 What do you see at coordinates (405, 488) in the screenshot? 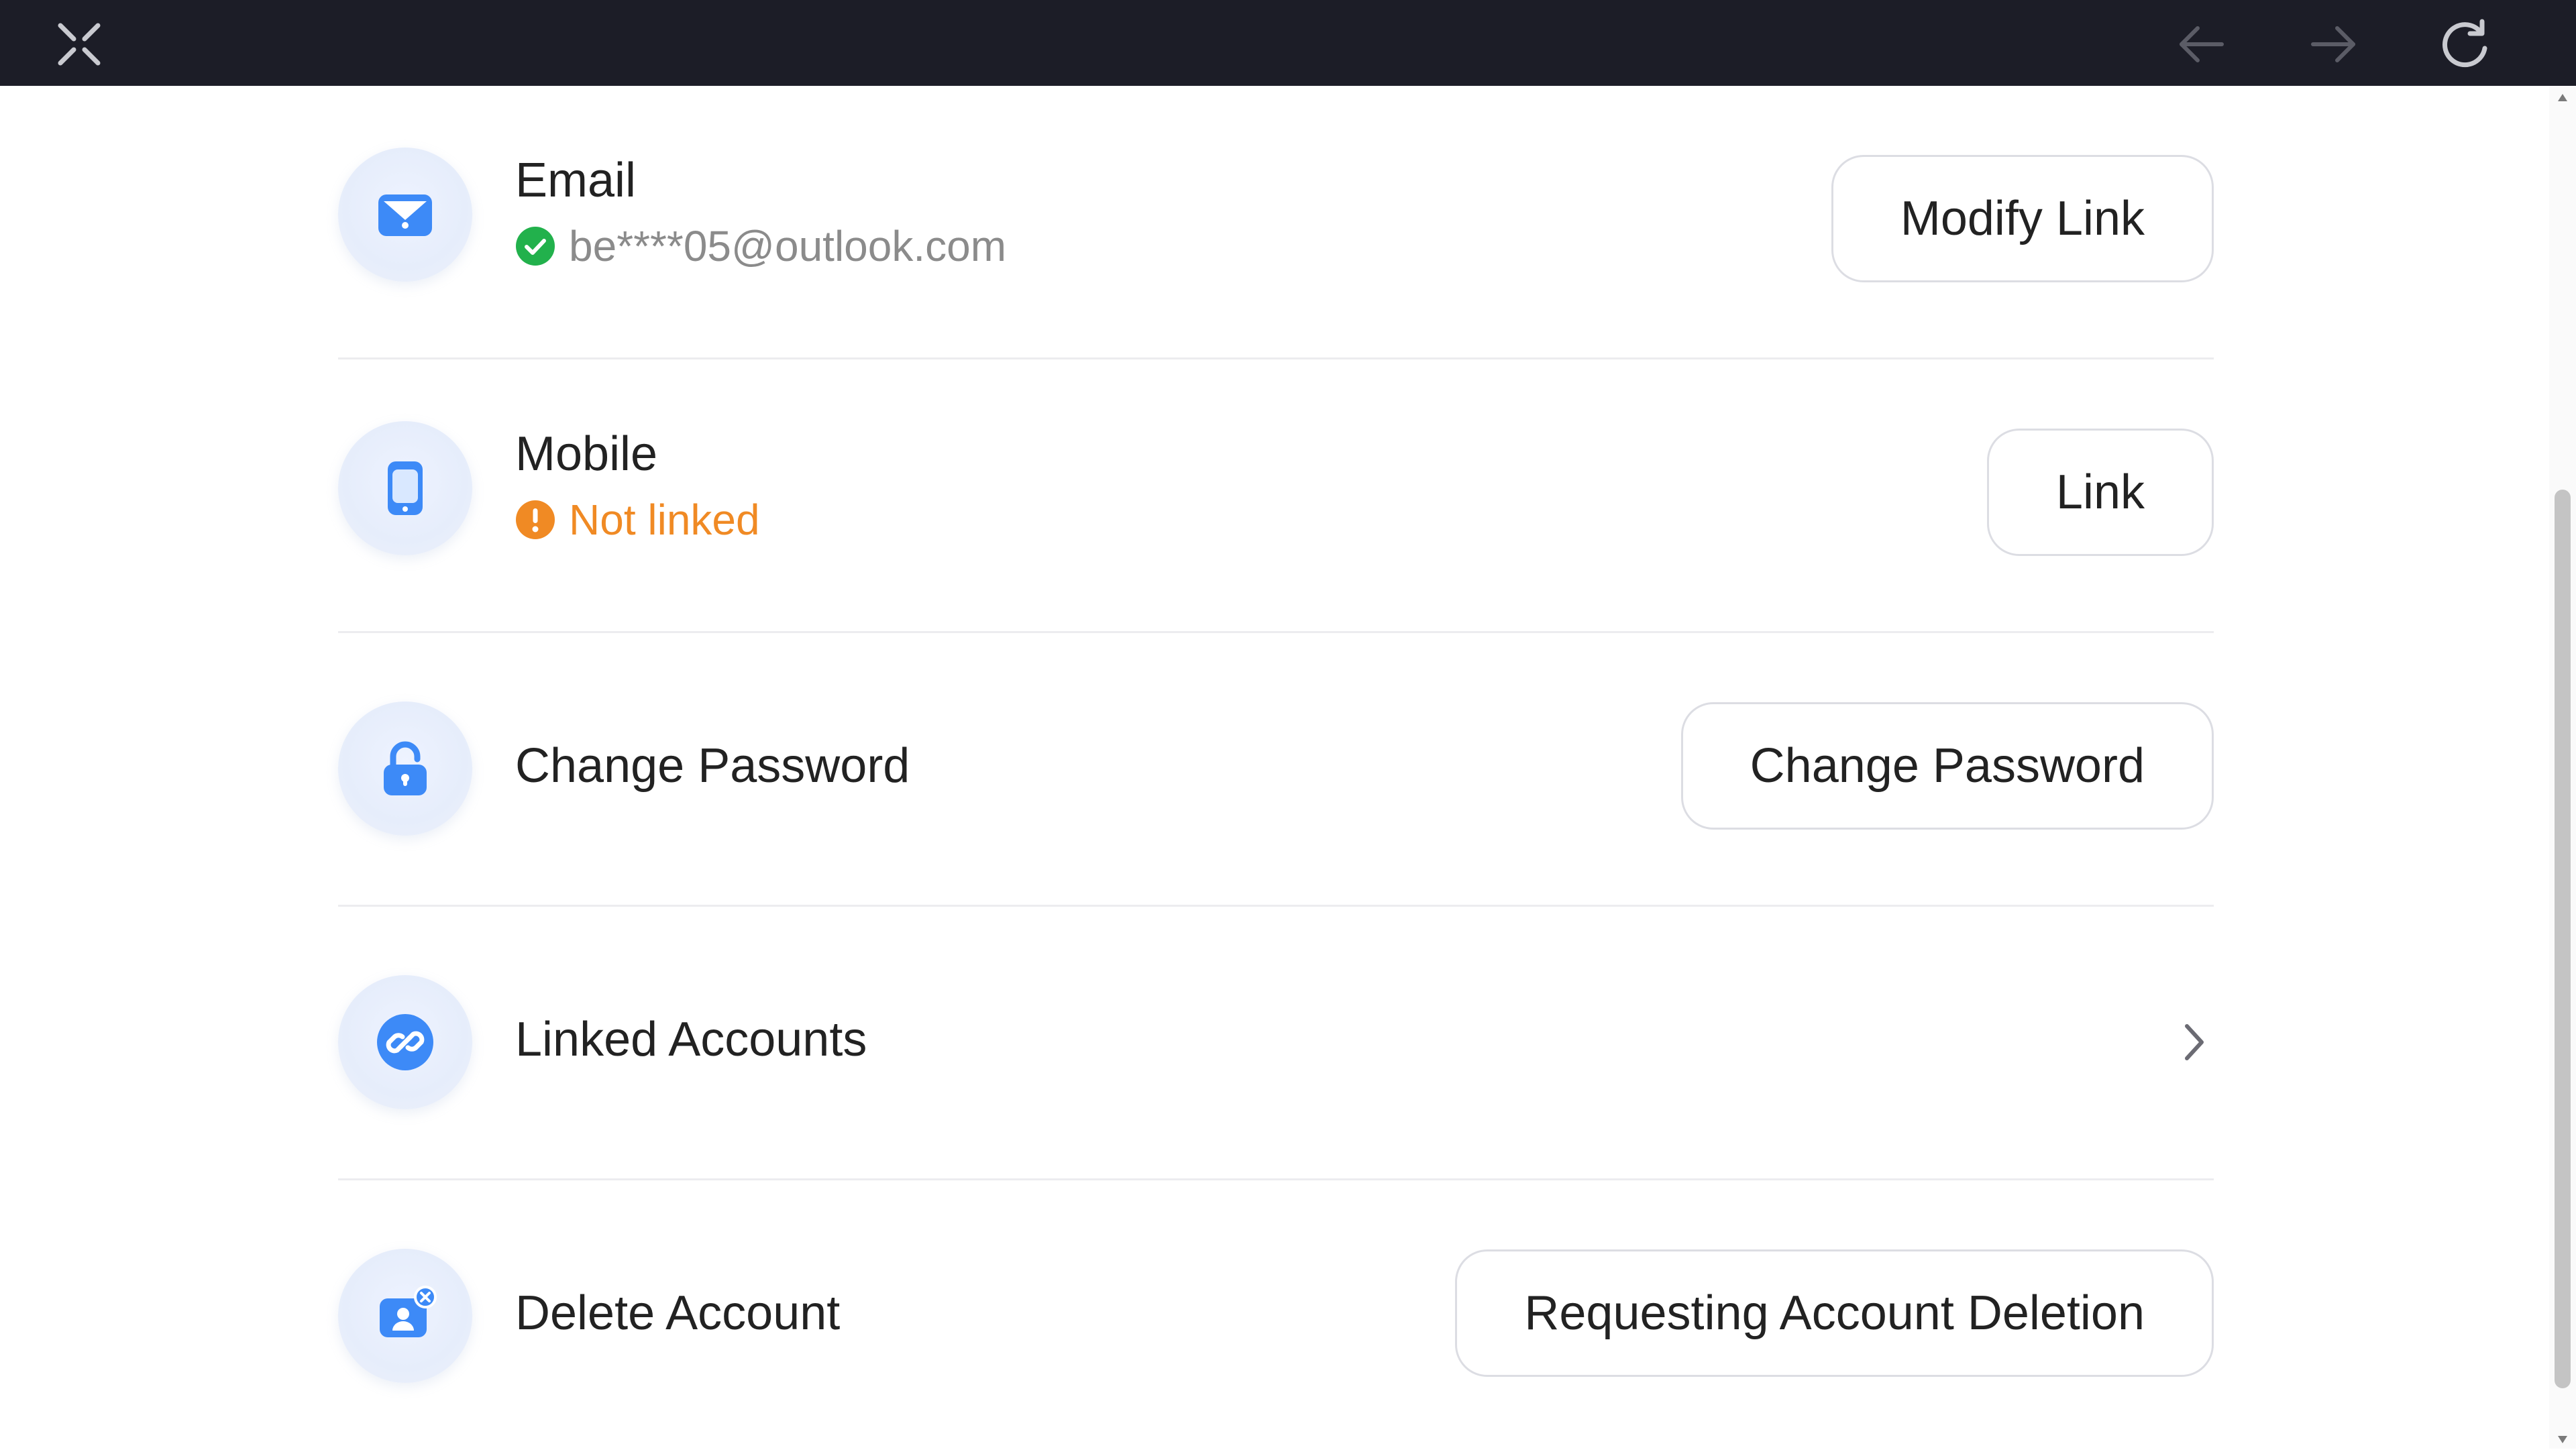
I see `mobile-icon` at bounding box center [405, 488].